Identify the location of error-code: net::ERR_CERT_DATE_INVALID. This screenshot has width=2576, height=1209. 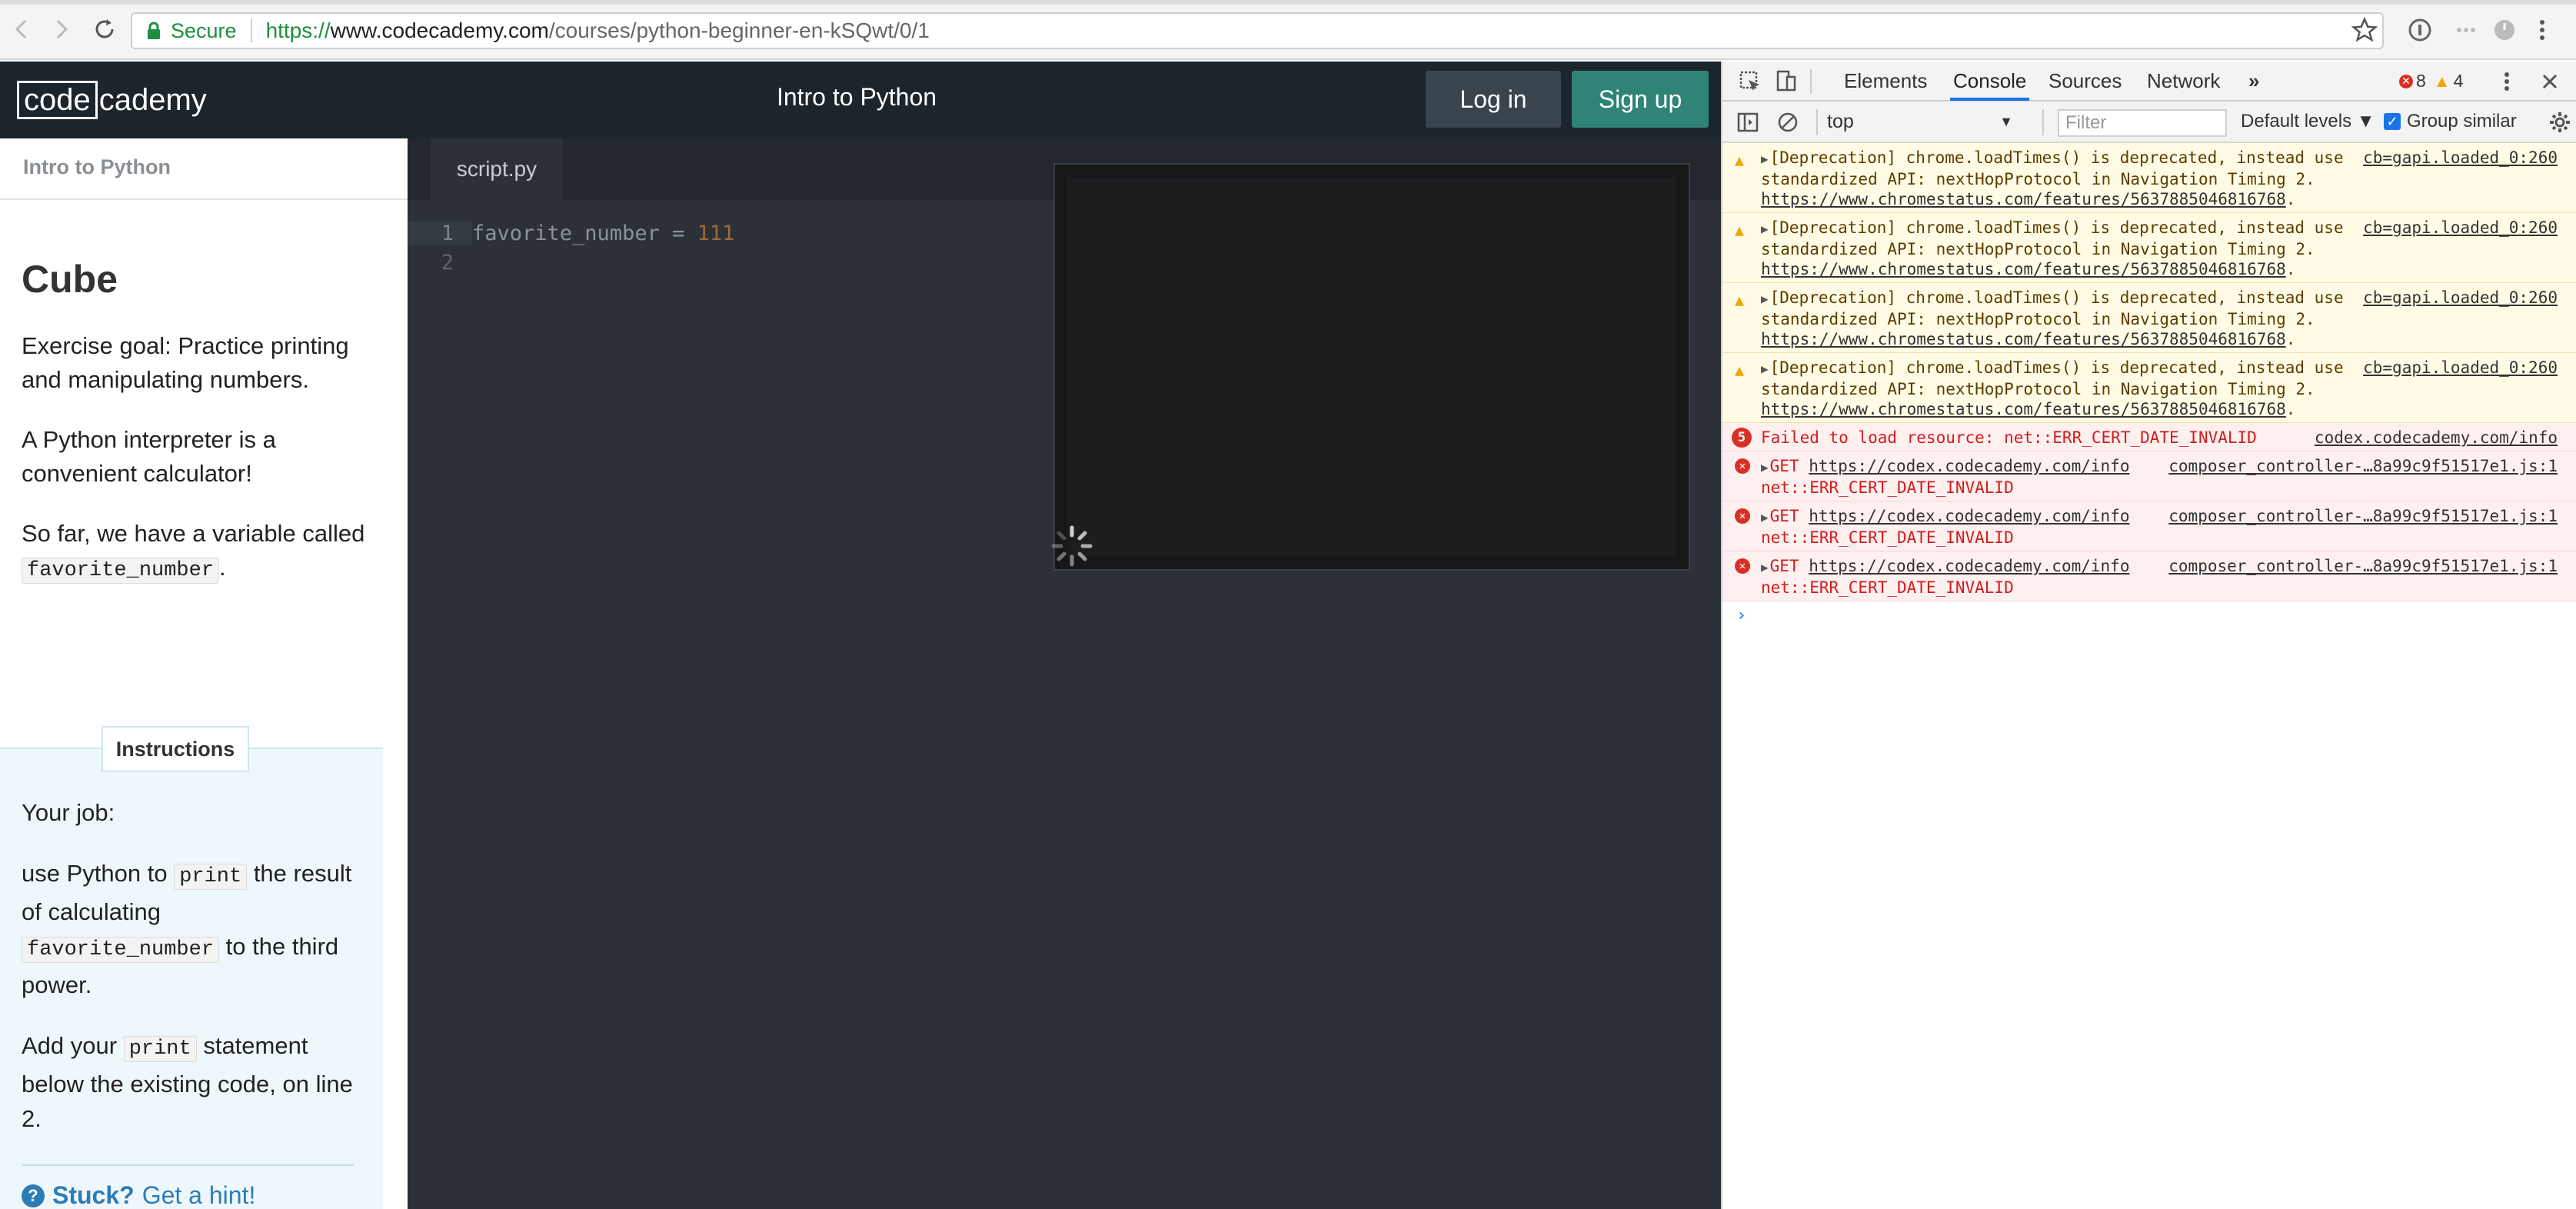
(1887, 487).